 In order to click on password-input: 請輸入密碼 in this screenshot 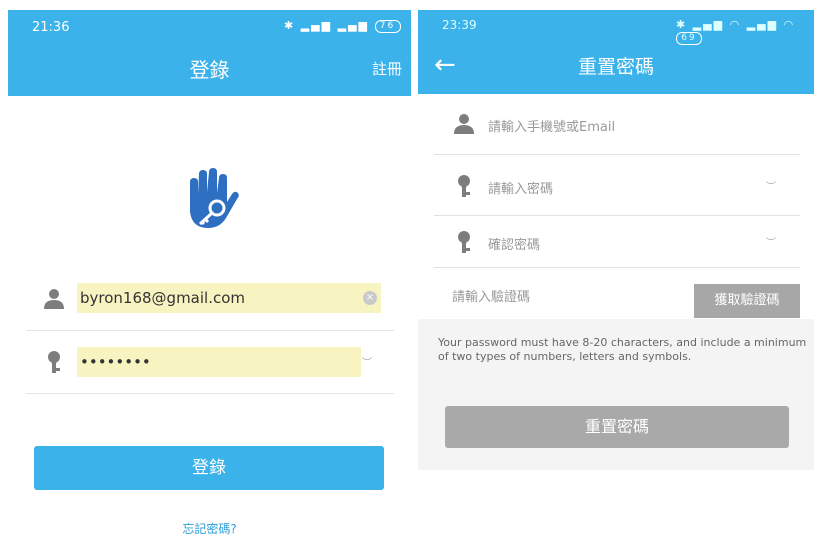, I will do `click(520, 187)`.